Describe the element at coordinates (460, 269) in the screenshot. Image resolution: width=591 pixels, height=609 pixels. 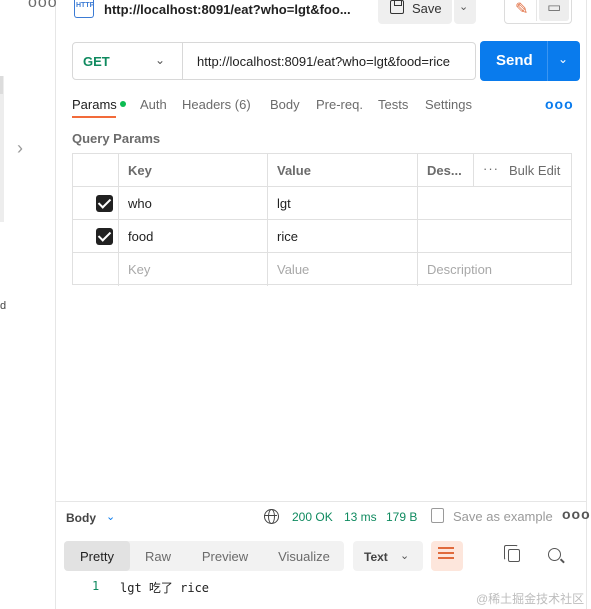
I see `description-placeholder: Description` at that location.